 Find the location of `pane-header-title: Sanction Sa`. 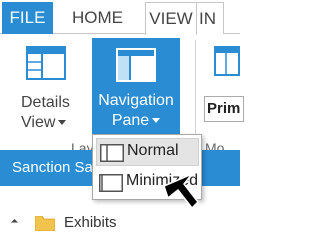

pane-header-title: Sanction Sa is located at coordinates (52, 167).